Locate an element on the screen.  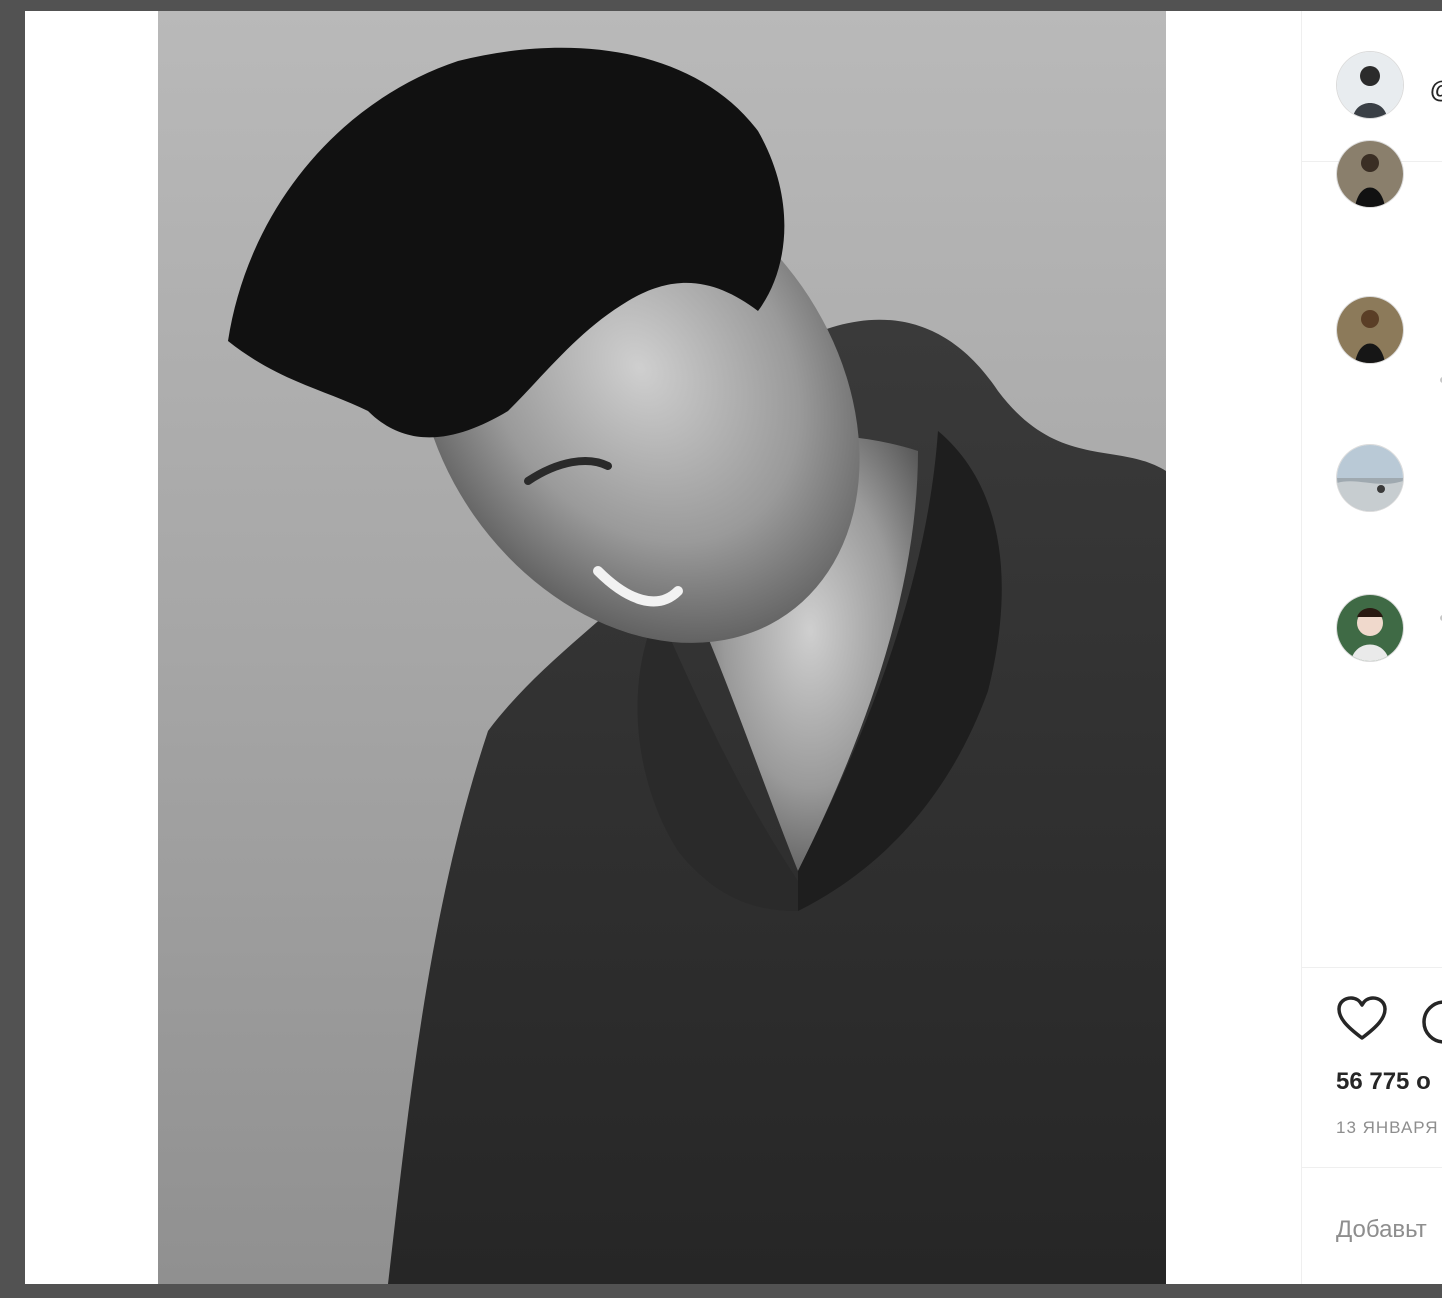
post-actions: 56 775 о 13 ЯНВАРЯ is located at coordinates (1372, 1067).